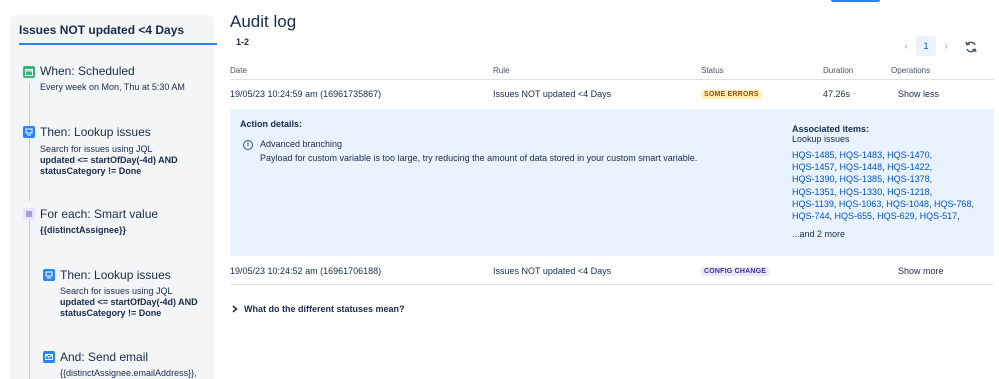 The width and height of the screenshot is (999, 379). I want to click on header-divider, so click(612, 79).